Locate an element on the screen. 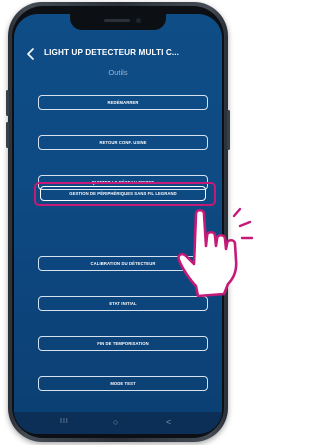 This screenshot has width=320, height=445. initial-state-button: ETAT INITIAL is located at coordinates (123, 303).